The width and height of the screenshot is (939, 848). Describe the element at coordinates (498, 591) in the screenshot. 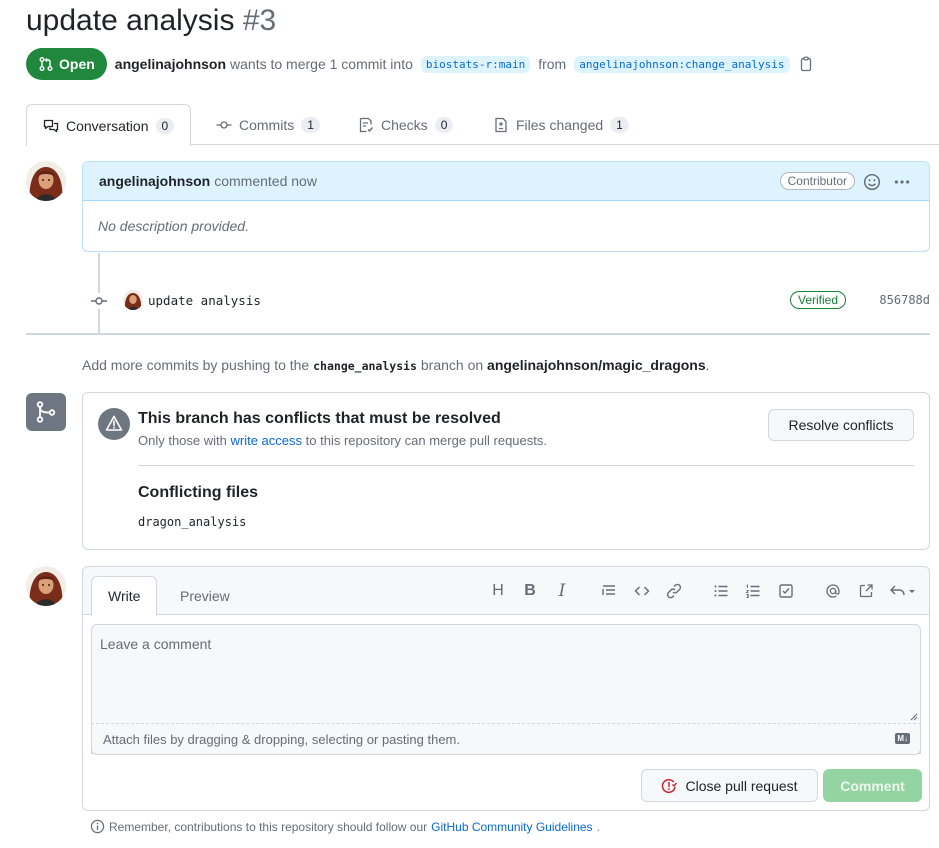

I see `heading-icon: H` at that location.